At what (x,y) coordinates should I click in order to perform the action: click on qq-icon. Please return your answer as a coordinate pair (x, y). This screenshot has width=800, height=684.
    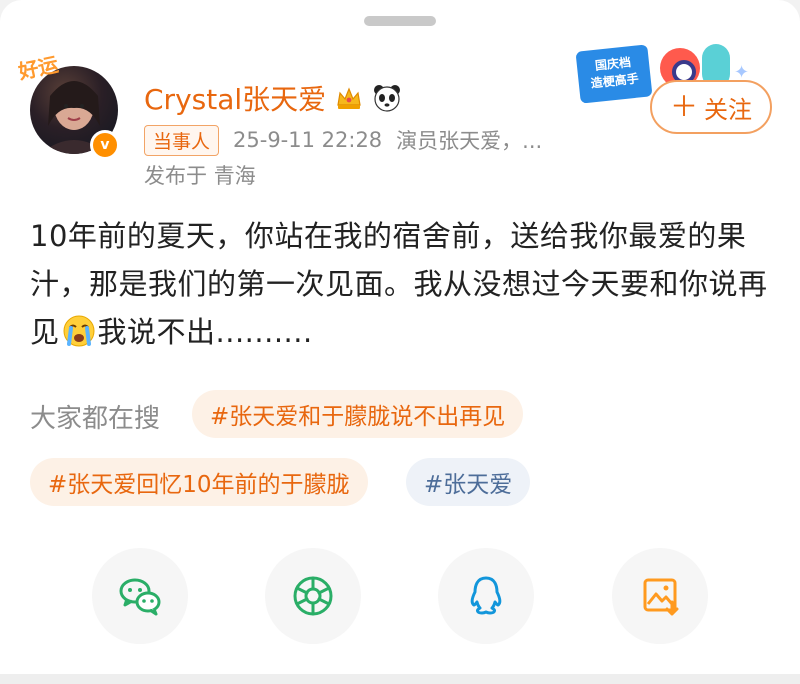
    Looking at the image, I should click on (486, 595).